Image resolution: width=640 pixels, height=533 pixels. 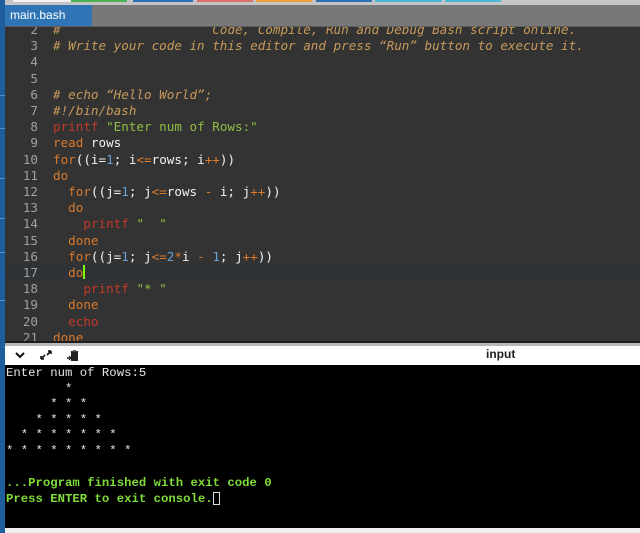 I want to click on code-line: 14 printf " ", so click(x=322, y=224).